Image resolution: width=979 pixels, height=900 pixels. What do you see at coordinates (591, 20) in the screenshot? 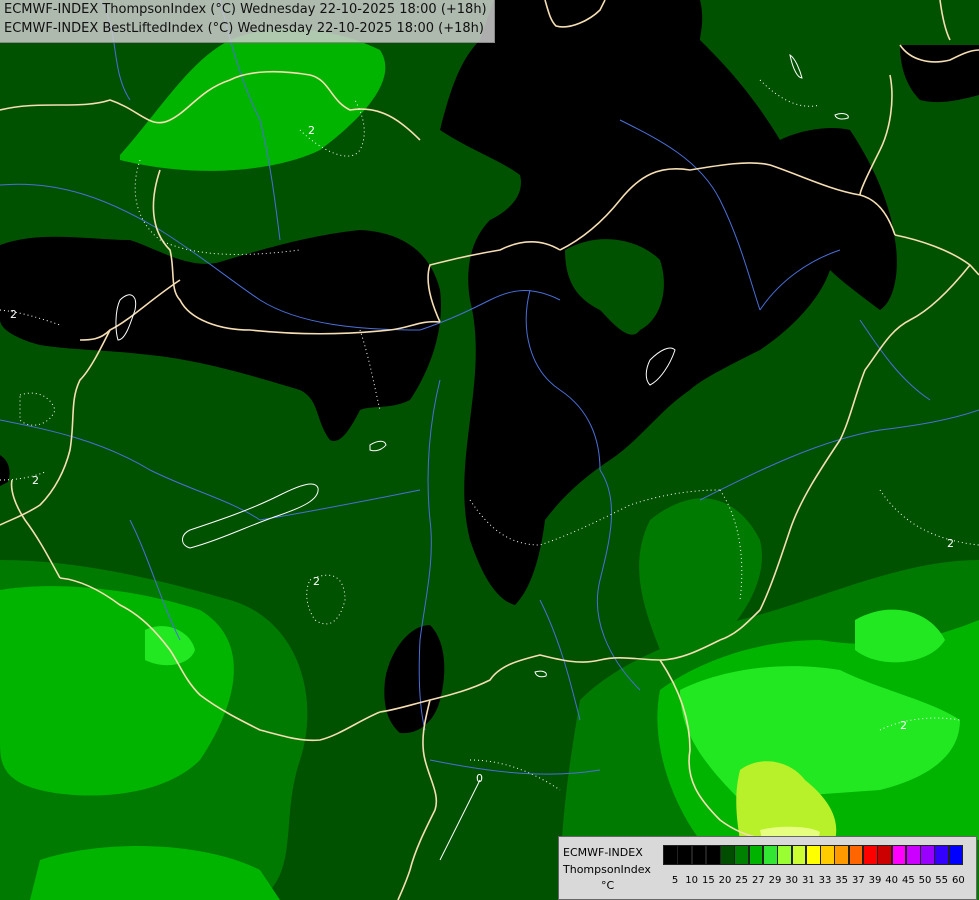
I see `field-black-top-band` at bounding box center [591, 20].